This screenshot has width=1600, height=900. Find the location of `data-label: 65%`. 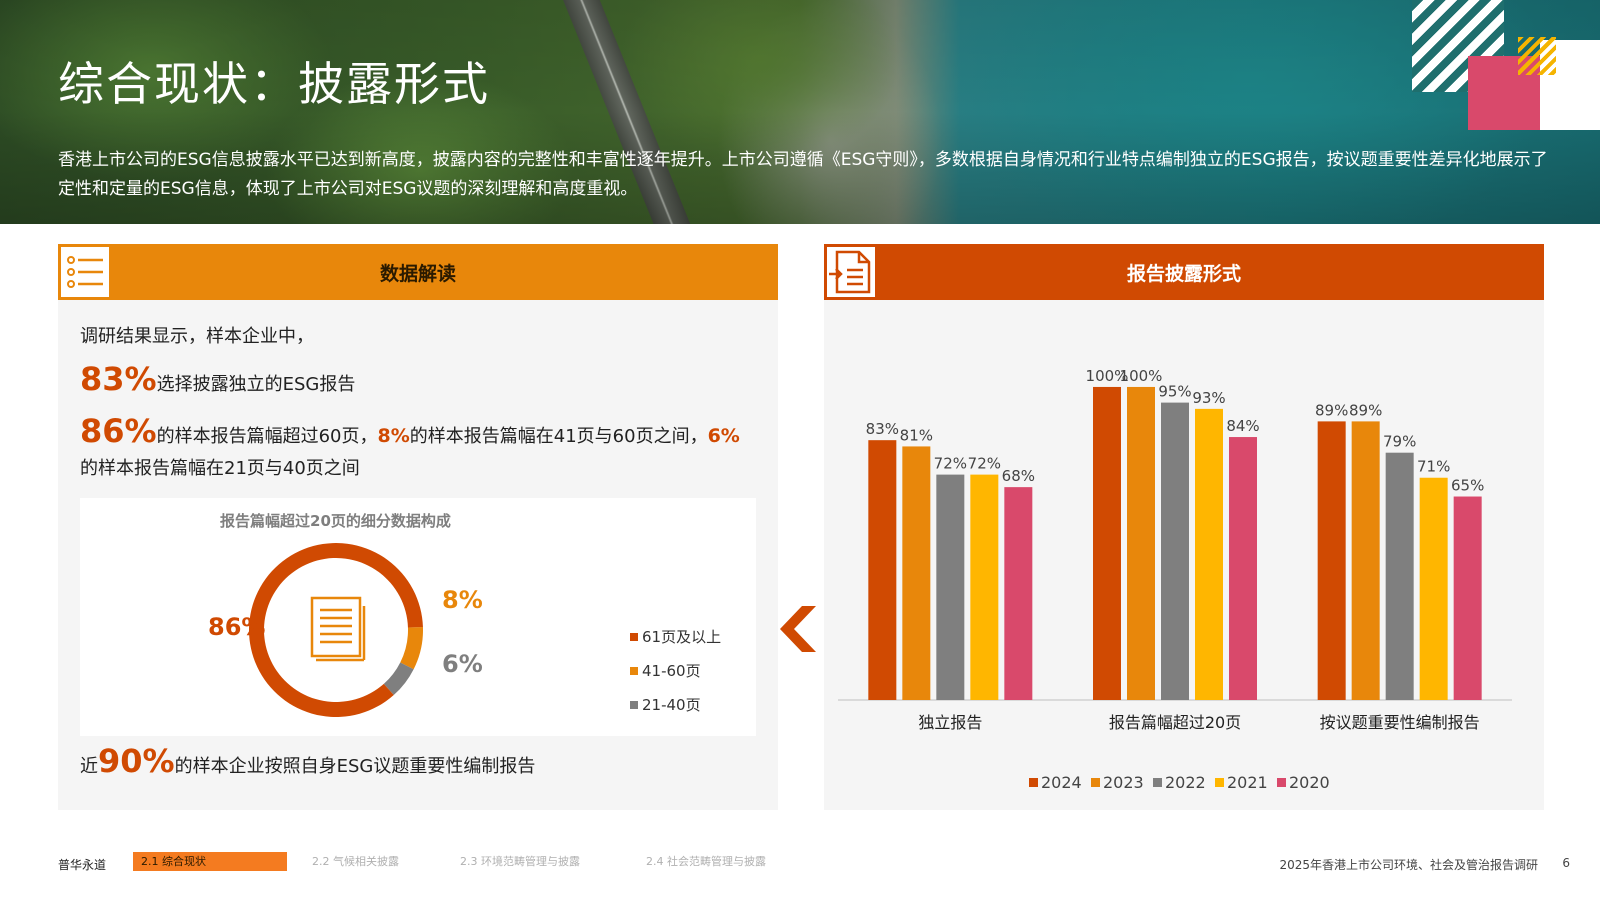

data-label: 65% is located at coordinates (1467, 486).